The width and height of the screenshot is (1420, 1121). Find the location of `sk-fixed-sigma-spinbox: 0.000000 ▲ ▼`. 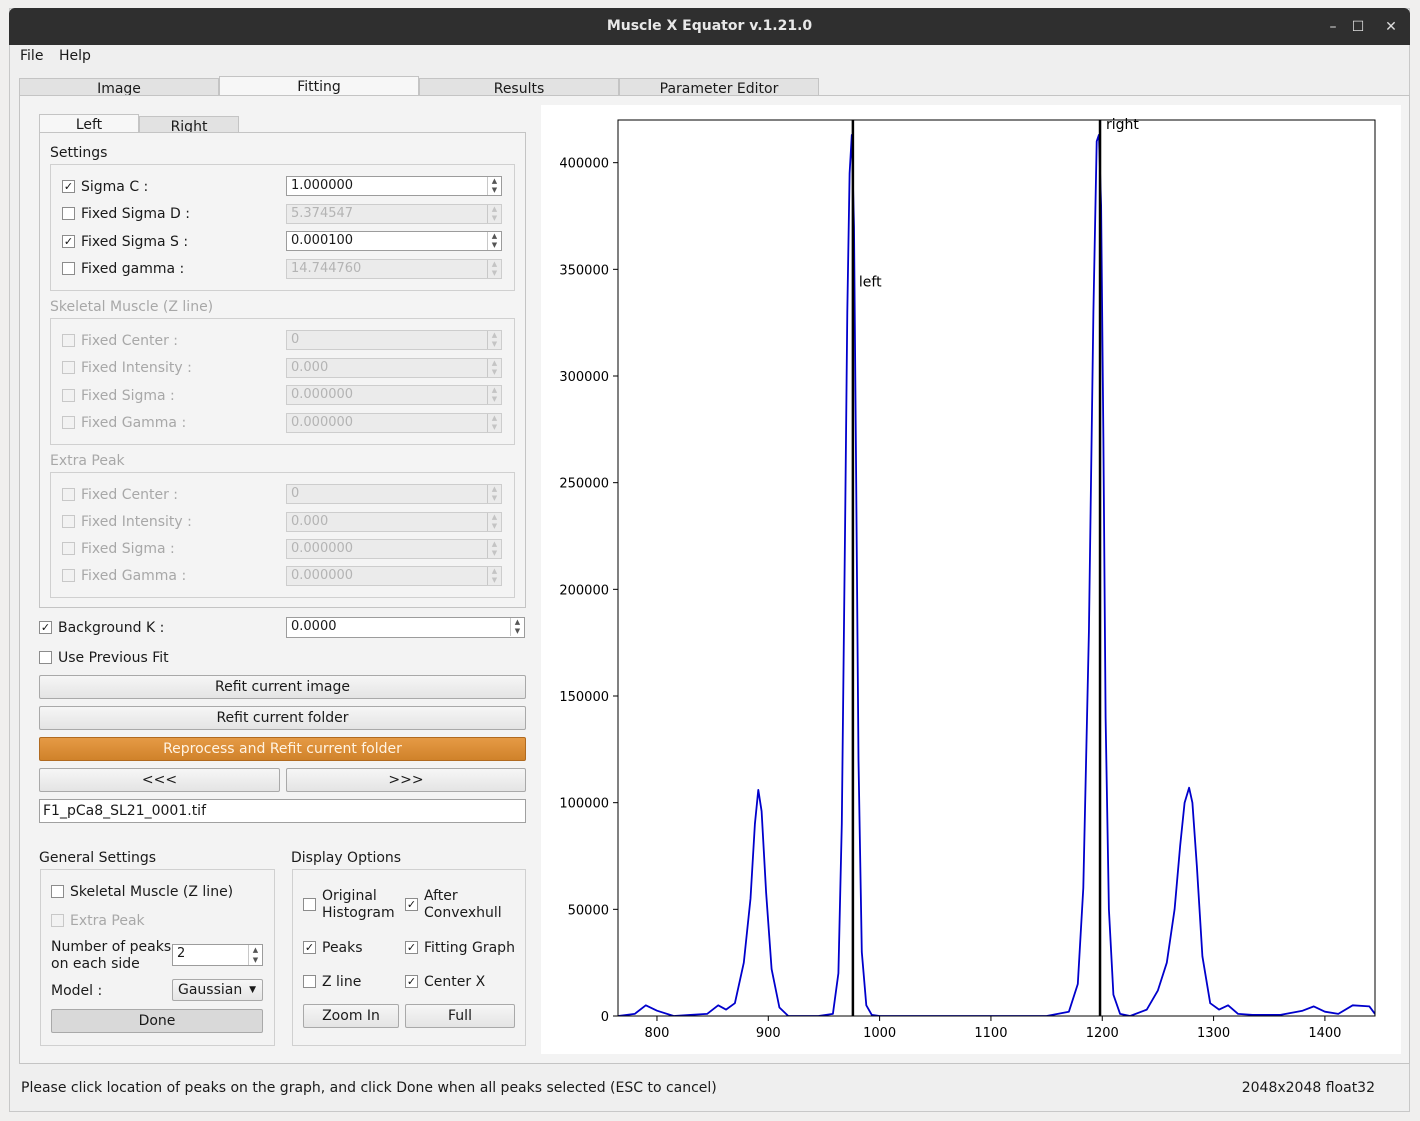

sk-fixed-sigma-spinbox: 0.000000 ▲ ▼ is located at coordinates (394, 395).